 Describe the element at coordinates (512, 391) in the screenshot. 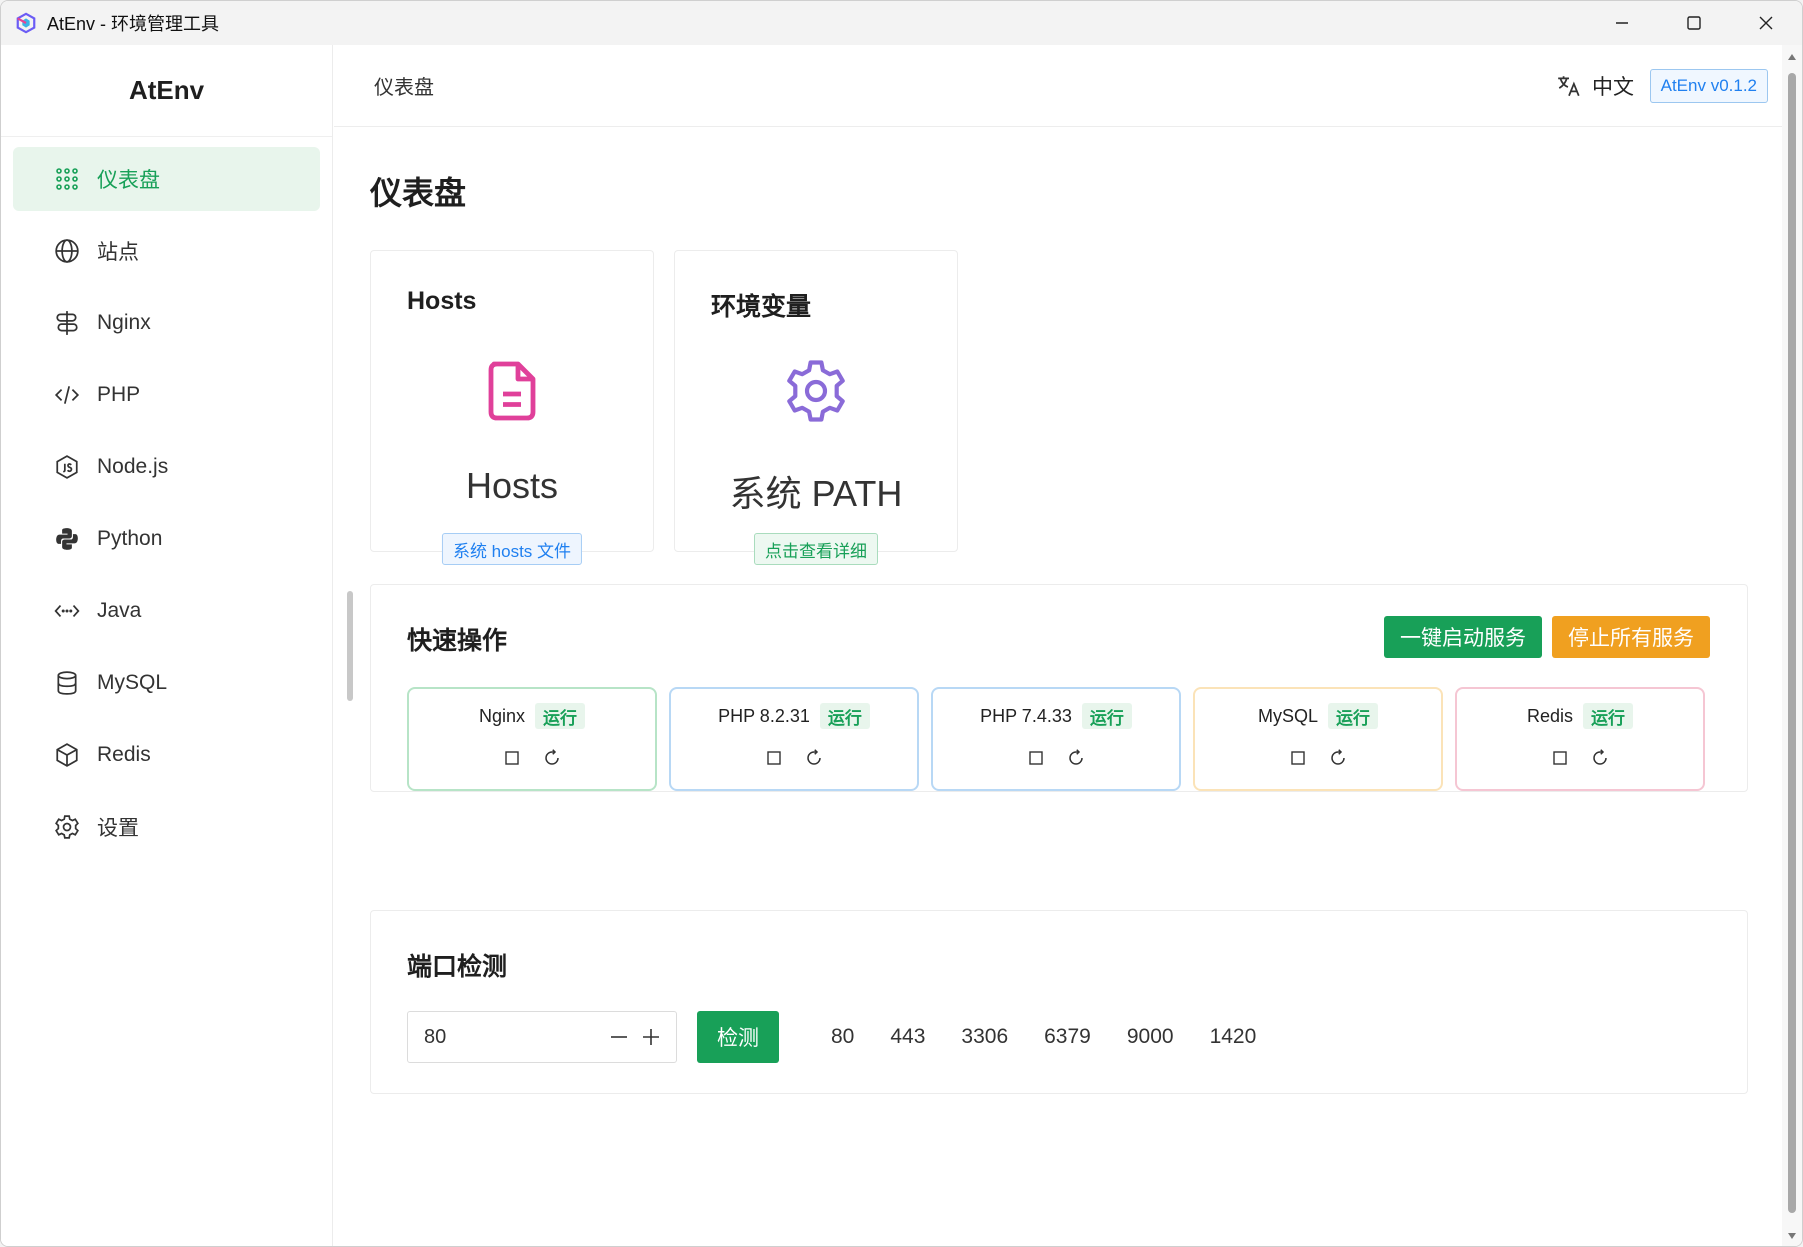

I see `file-document-icon` at that location.